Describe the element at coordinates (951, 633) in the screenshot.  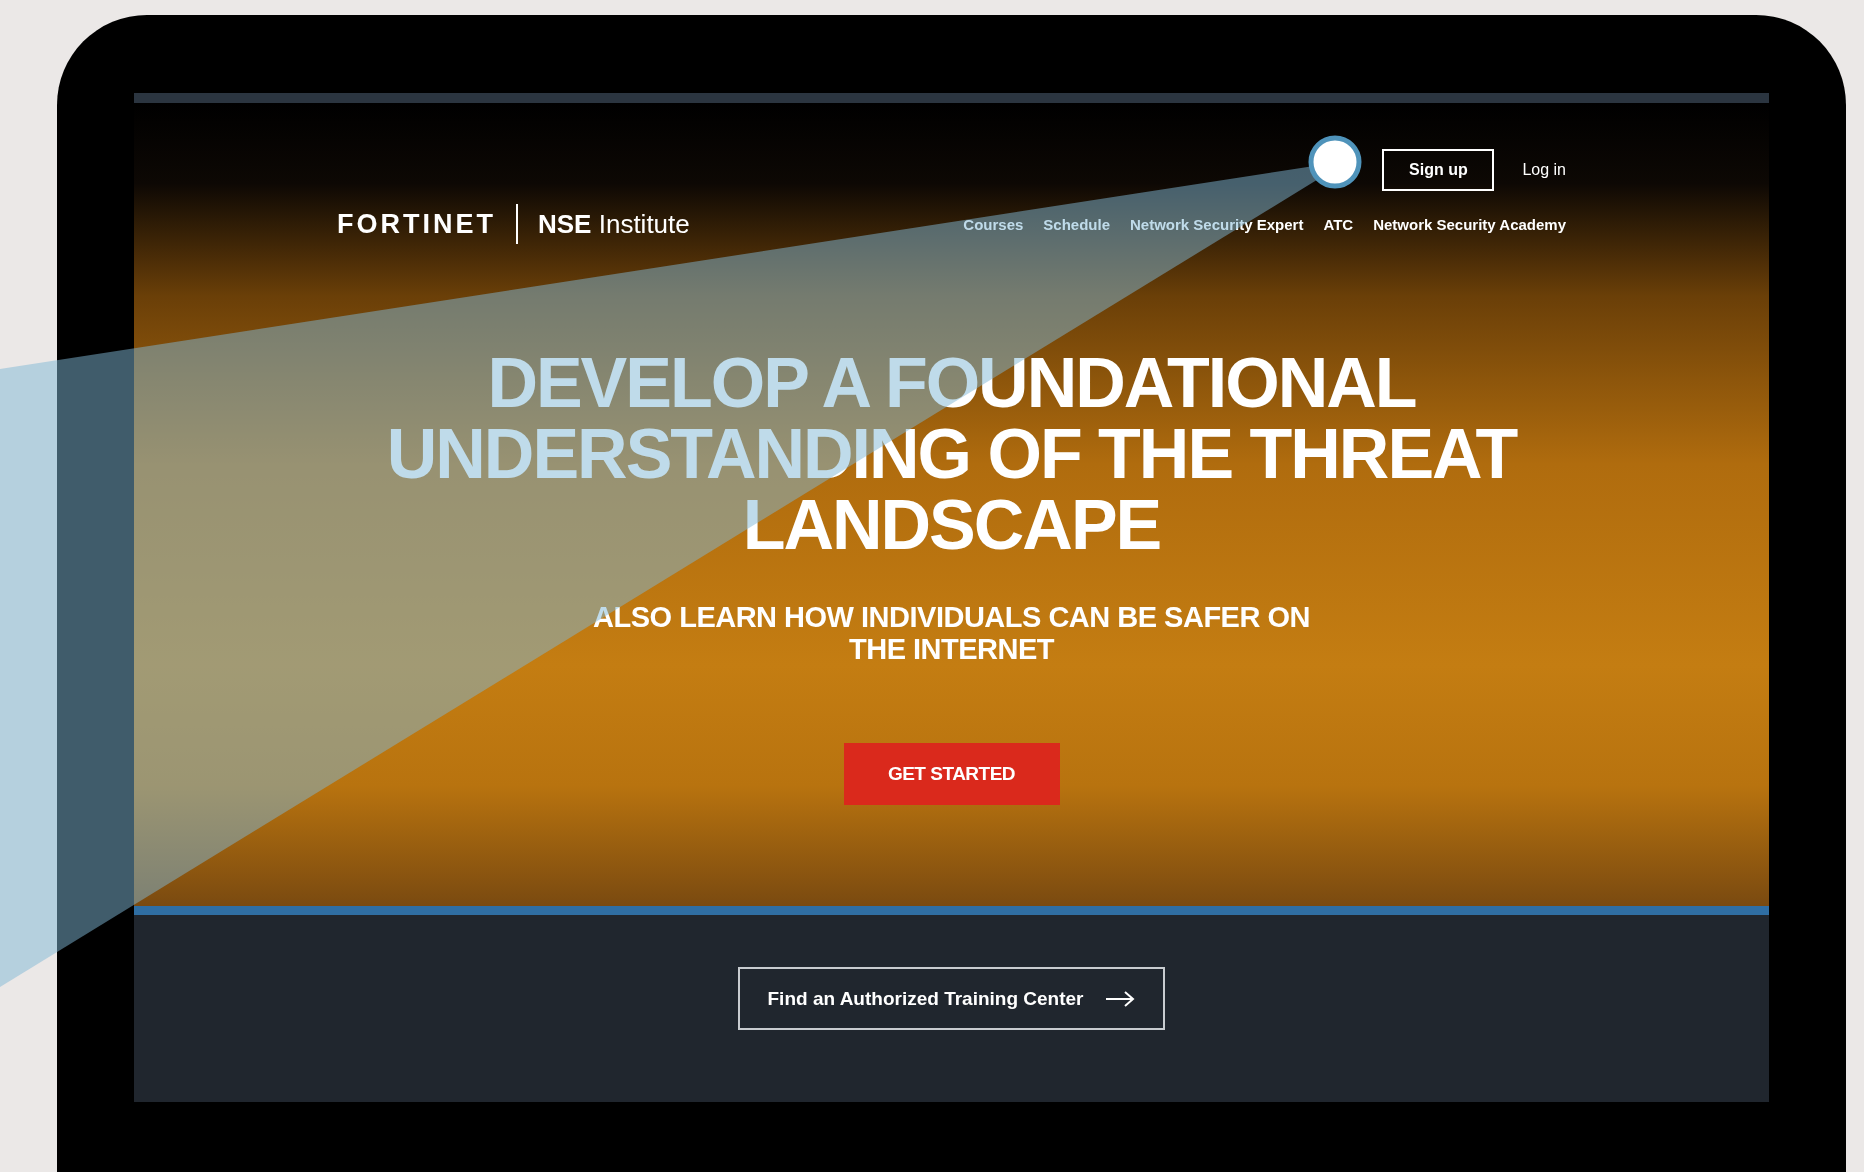
I see `hero-subtitle: ALSO LEARN HOW INDIVIDUALS CAN BE SAFER ON THE INTERNET` at that location.